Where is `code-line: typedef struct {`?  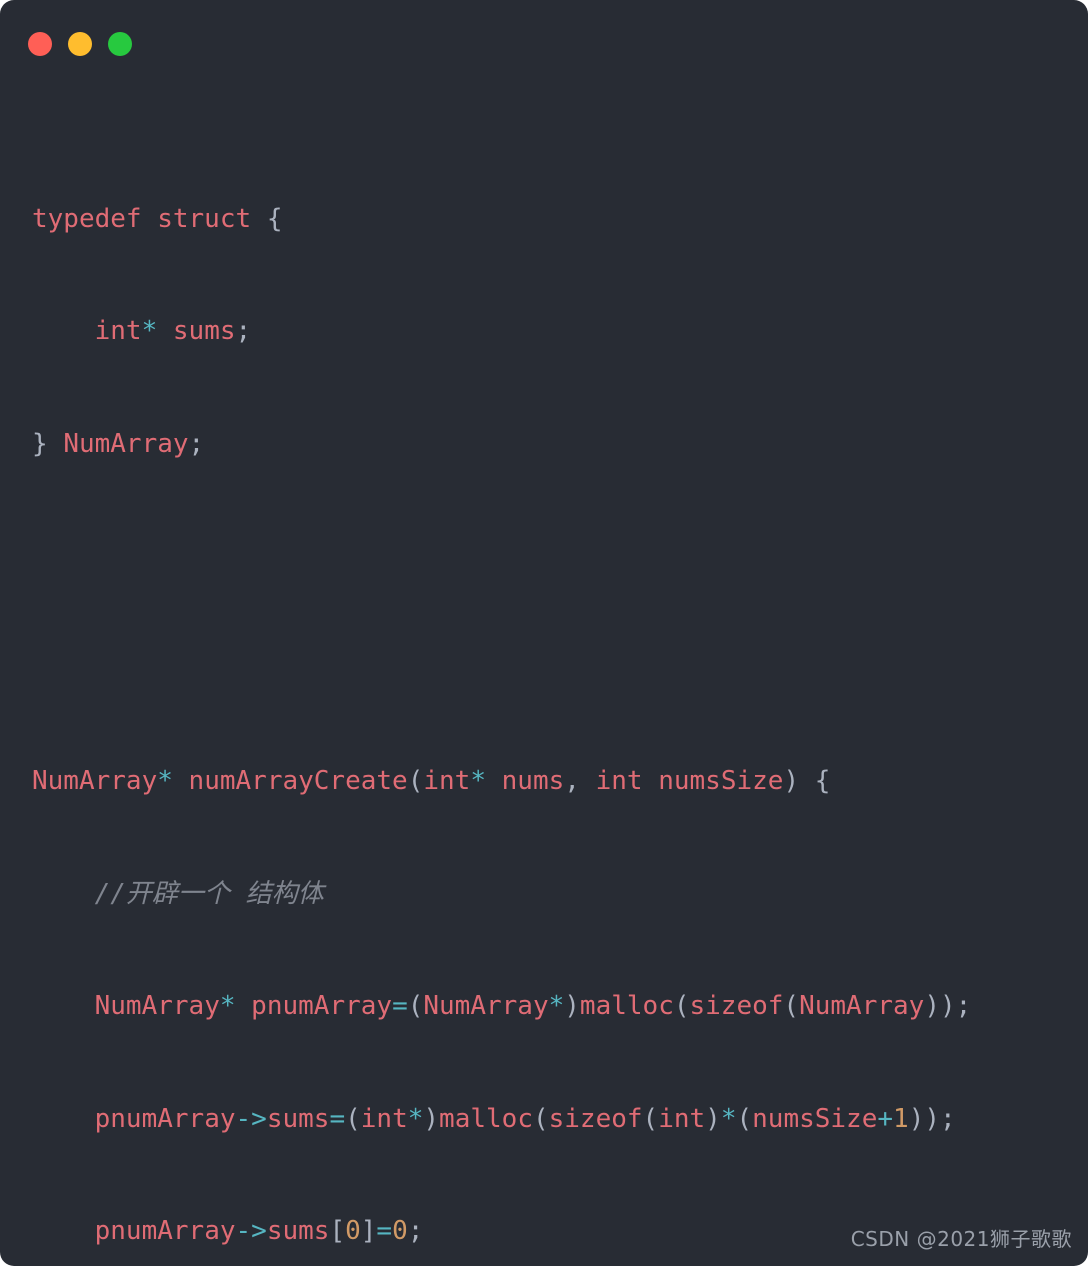 code-line: typedef struct { is located at coordinates (157, 218).